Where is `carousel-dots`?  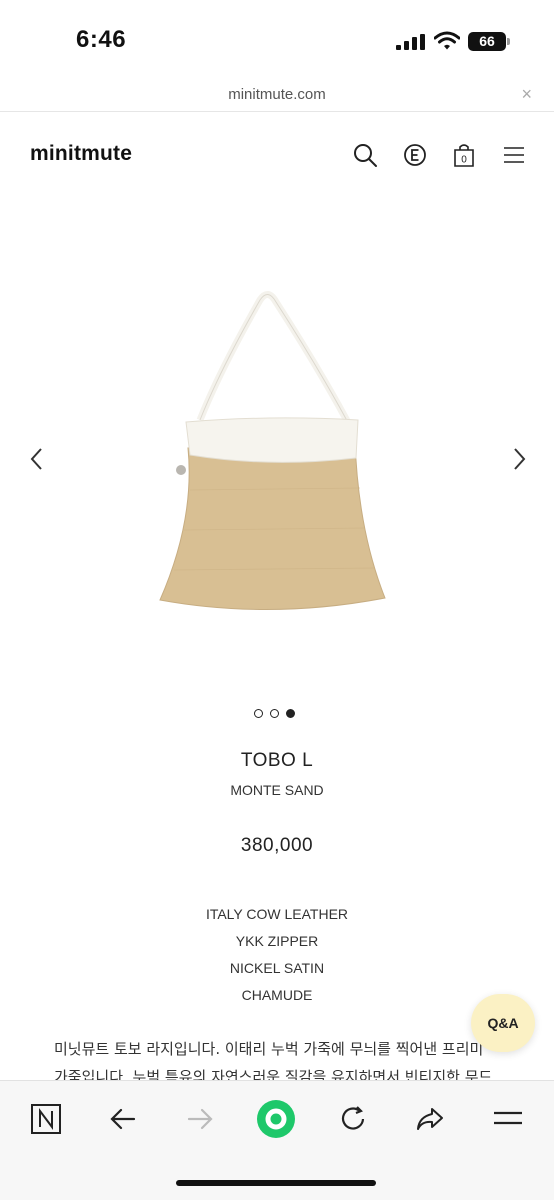
carousel-dots is located at coordinates (279, 715).